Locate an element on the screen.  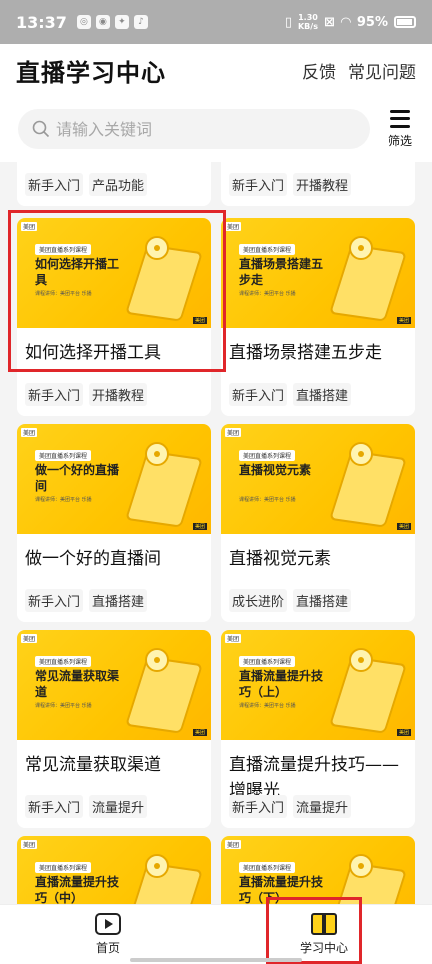
course-card: 新手入门 开播教程 is located at coordinates (318, 184).